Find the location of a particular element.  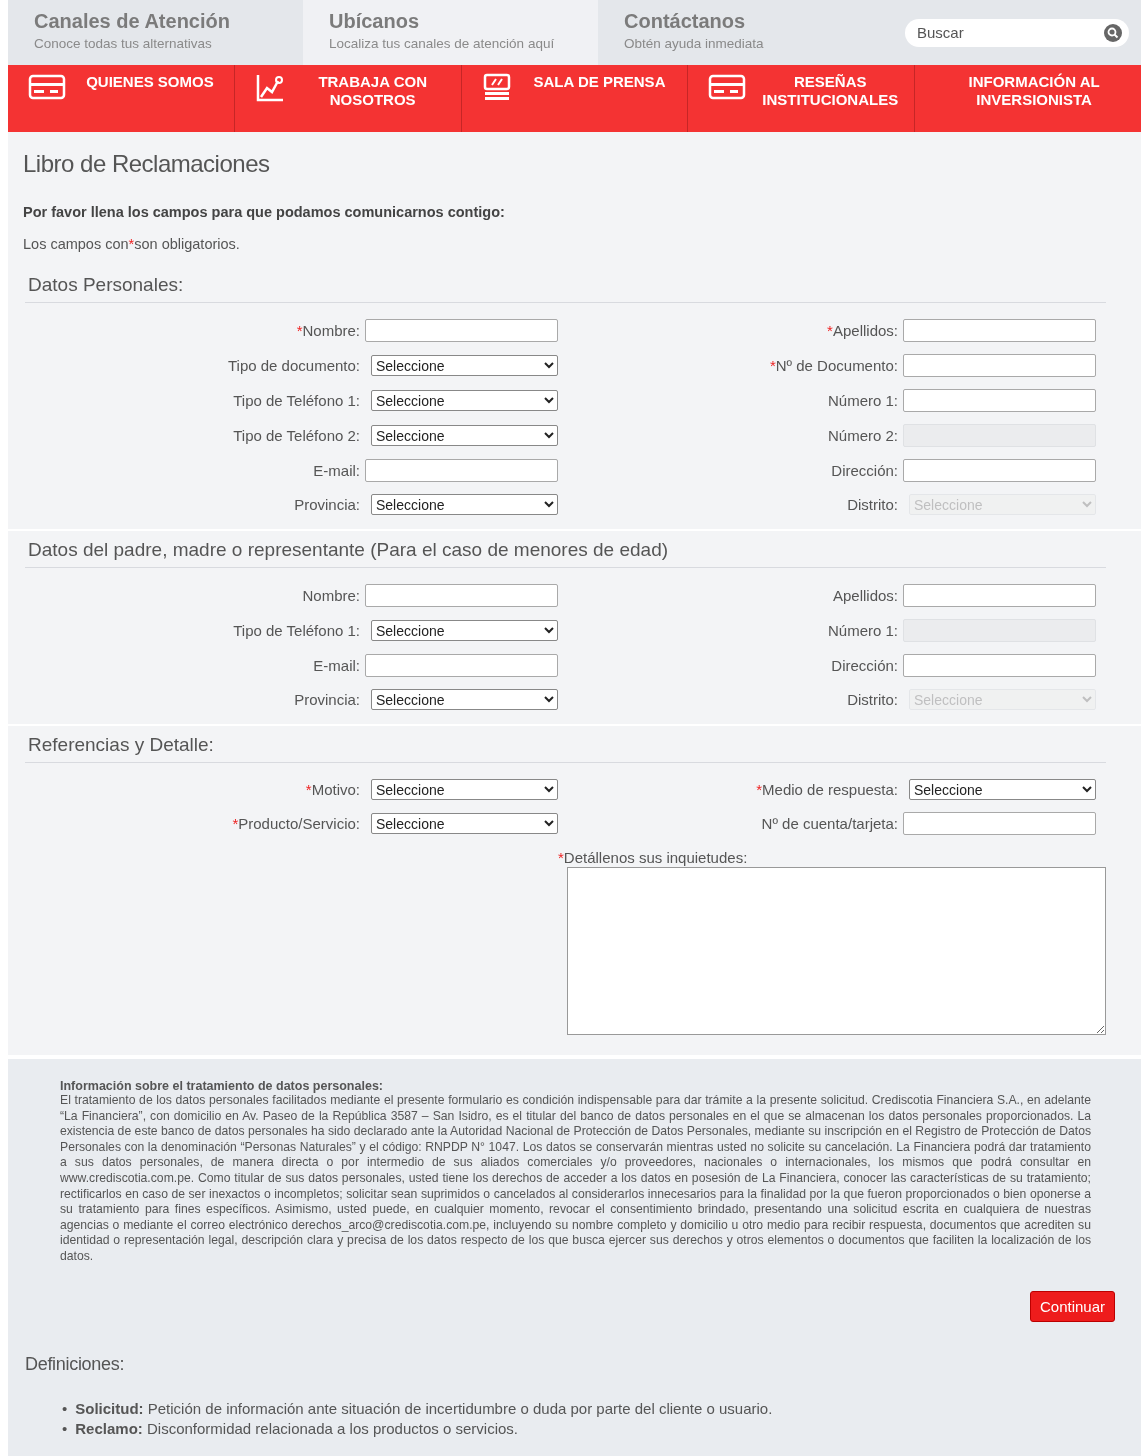

definitions-title: Definiciones: is located at coordinates (75, 1364).